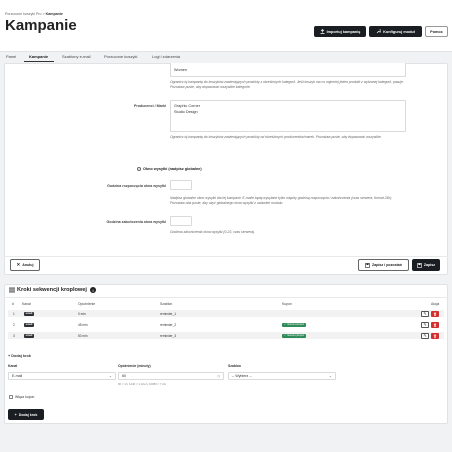 The height and width of the screenshot is (452, 452). Describe the element at coordinates (168, 314) in the screenshot. I see `row-template: reminder_1` at that location.